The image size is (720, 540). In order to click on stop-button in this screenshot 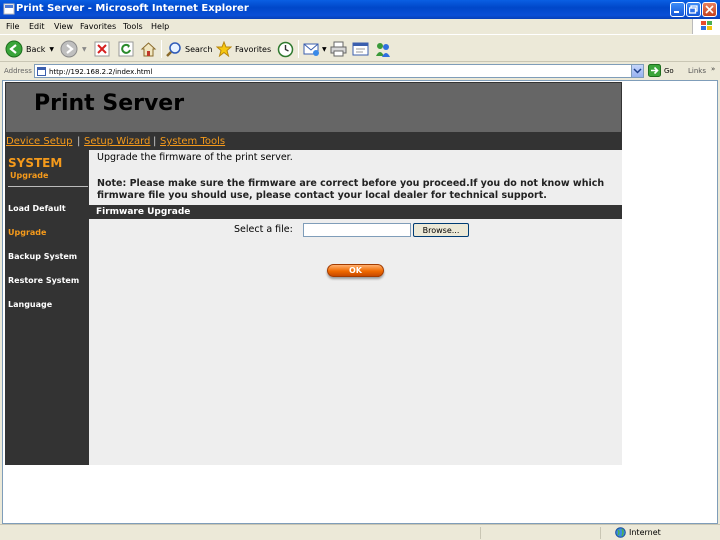, I will do `click(102, 49)`.